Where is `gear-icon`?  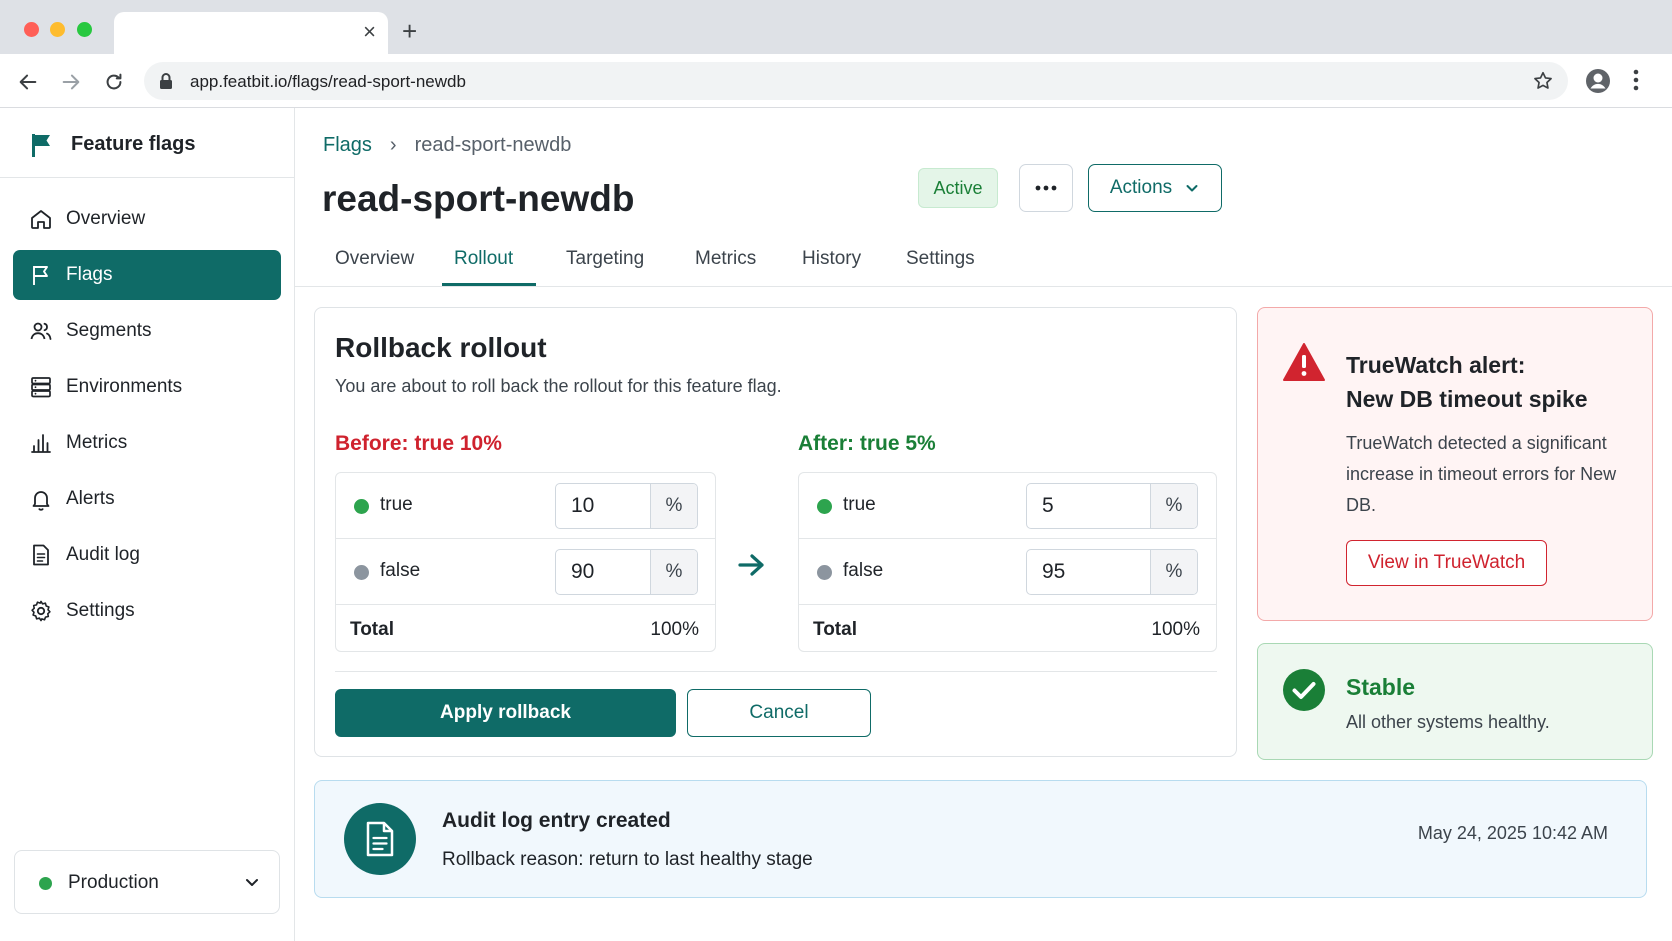
gear-icon is located at coordinates (41, 611).